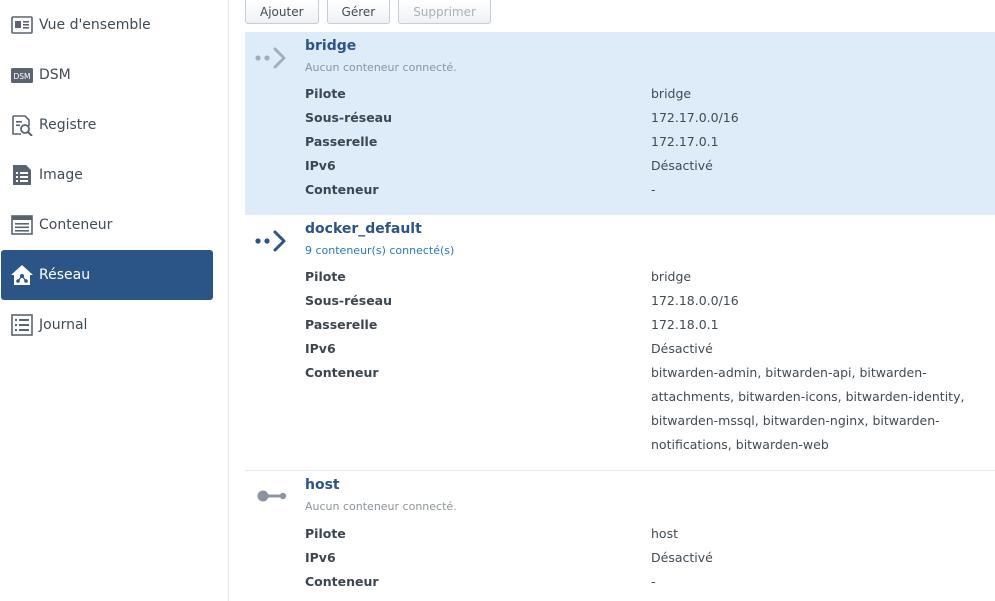 The image size is (995, 601). I want to click on image-icon, so click(22, 175).